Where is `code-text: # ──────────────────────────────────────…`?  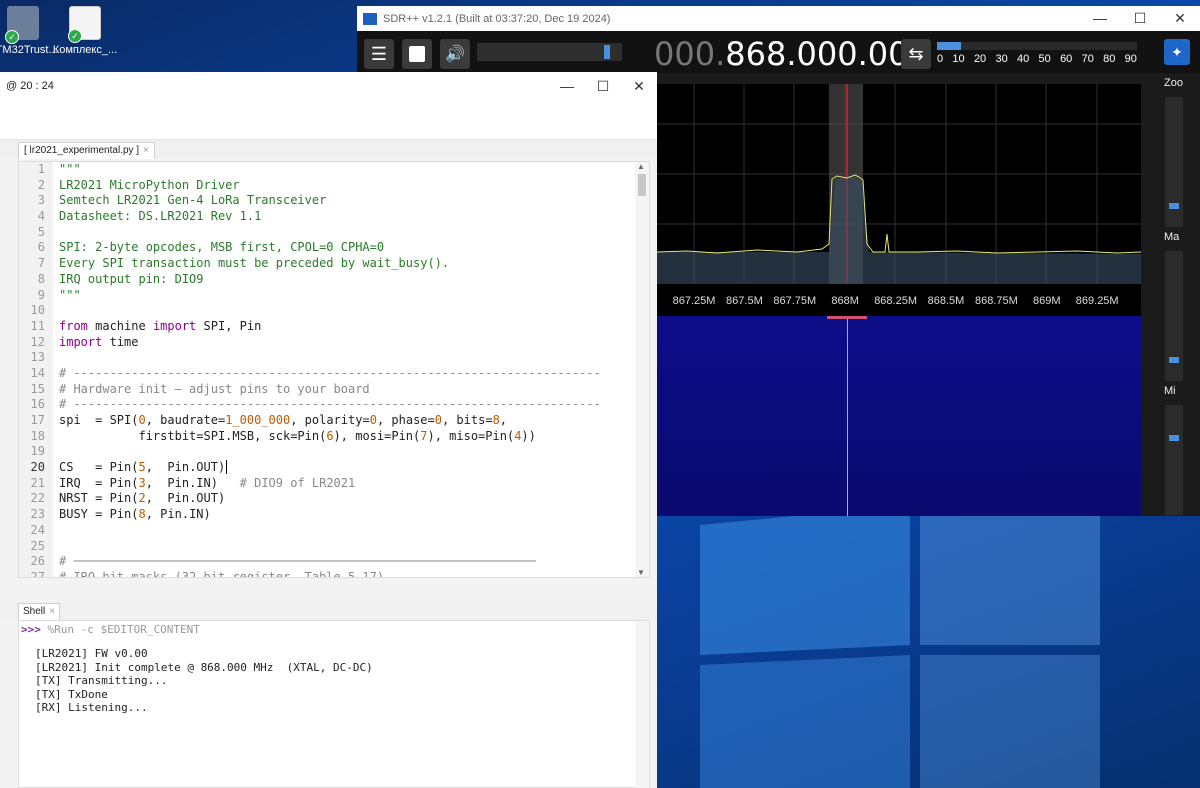 code-text: # ──────────────────────────────────────… is located at coordinates (297, 561).